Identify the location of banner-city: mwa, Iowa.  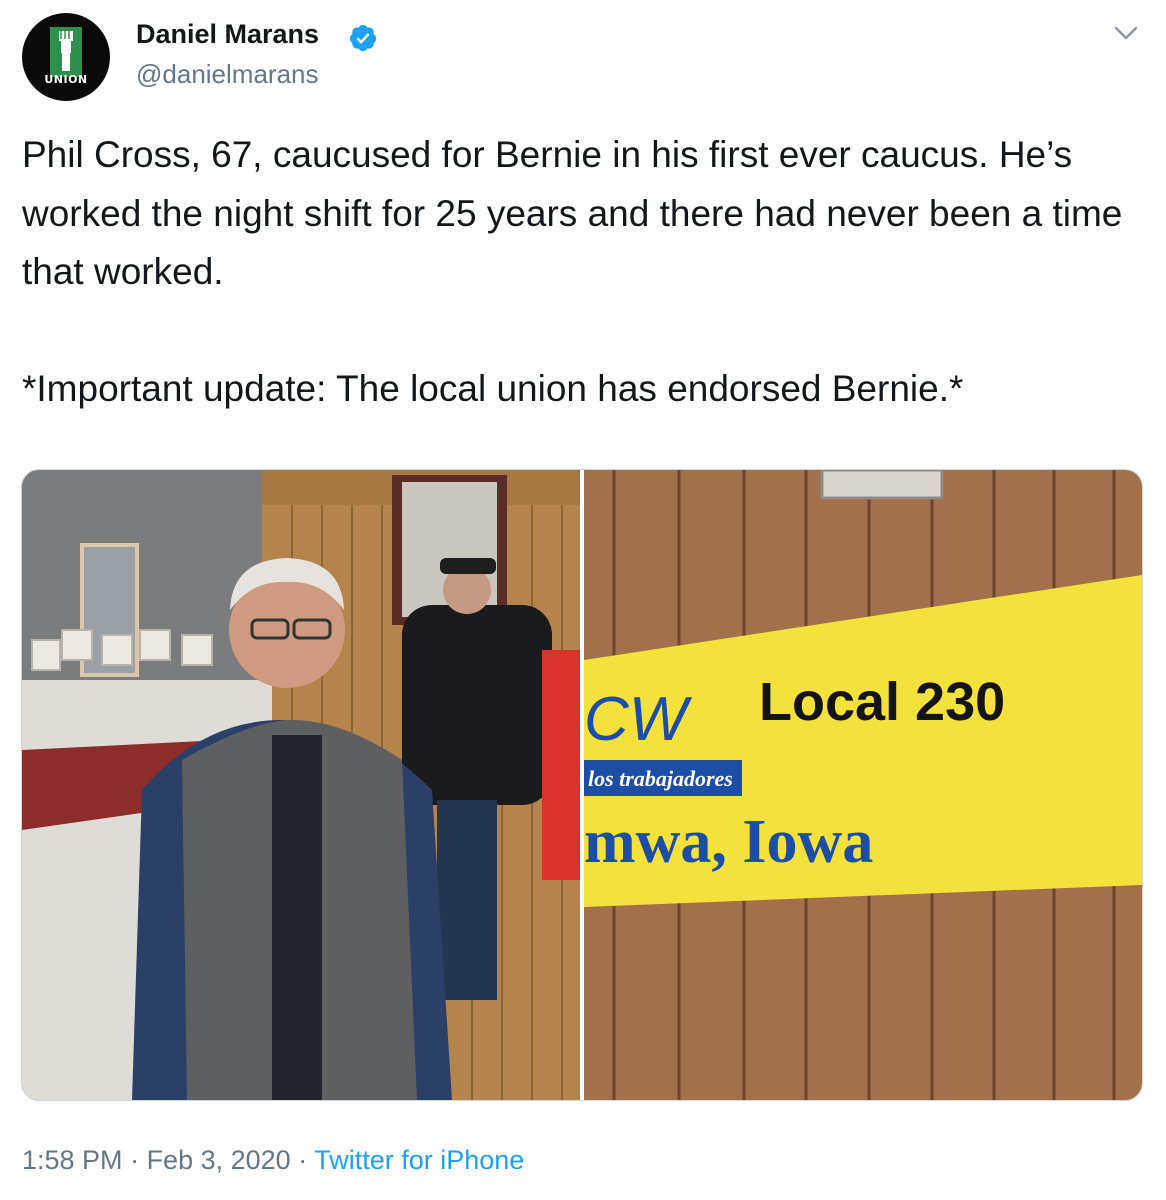
(728, 842).